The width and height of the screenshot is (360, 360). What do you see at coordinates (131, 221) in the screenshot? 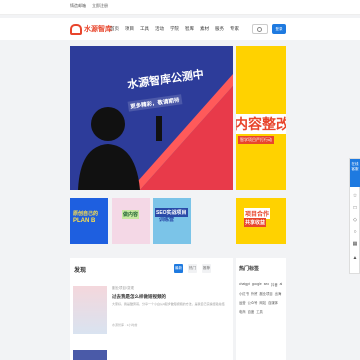
I see `thumb-card: 做内容` at bounding box center [131, 221].